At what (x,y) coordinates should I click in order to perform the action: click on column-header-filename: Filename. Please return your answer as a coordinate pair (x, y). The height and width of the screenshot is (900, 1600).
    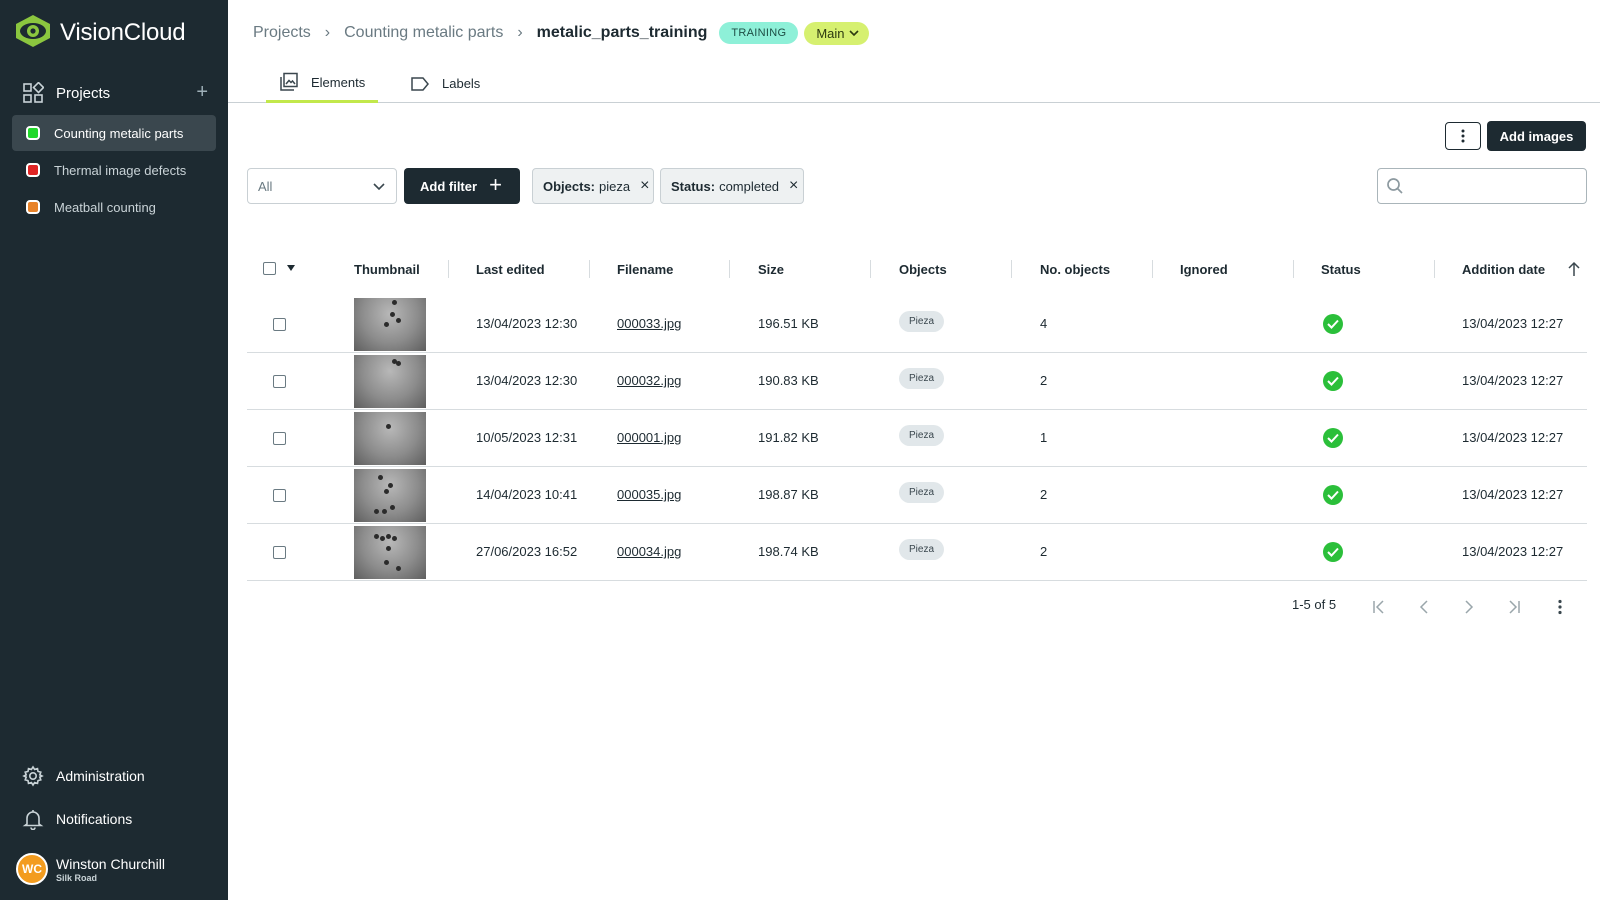
    Looking at the image, I should click on (645, 269).